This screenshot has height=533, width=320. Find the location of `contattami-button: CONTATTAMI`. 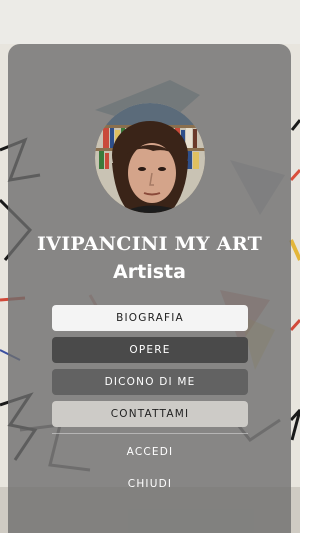

contattami-button: CONTATTAMI is located at coordinates (150, 414).